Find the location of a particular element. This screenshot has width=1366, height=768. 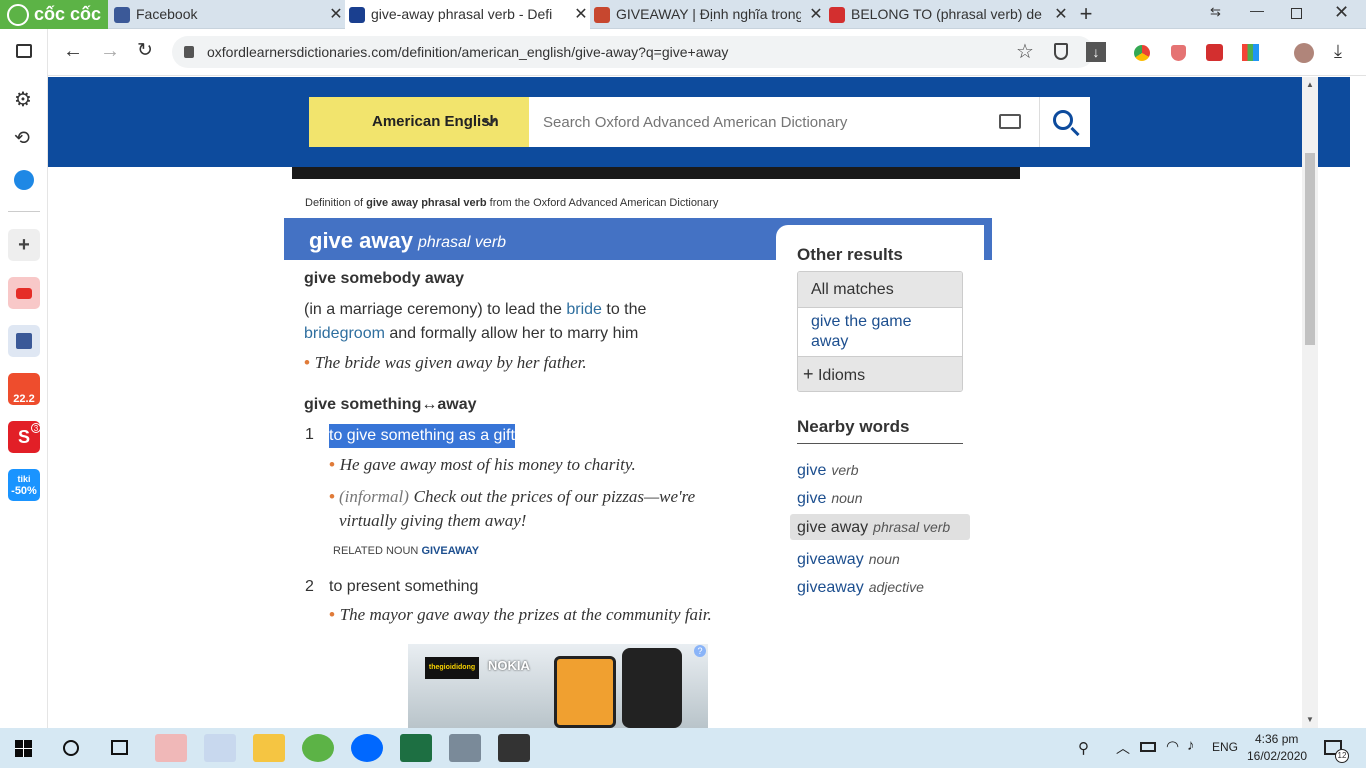

sidebar-toggle-icon is located at coordinates (24, 51).